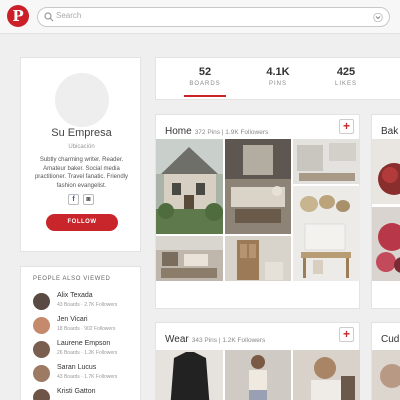  Describe the element at coordinates (258, 186) in the screenshot. I see `pin-image-cozy-room` at that location.